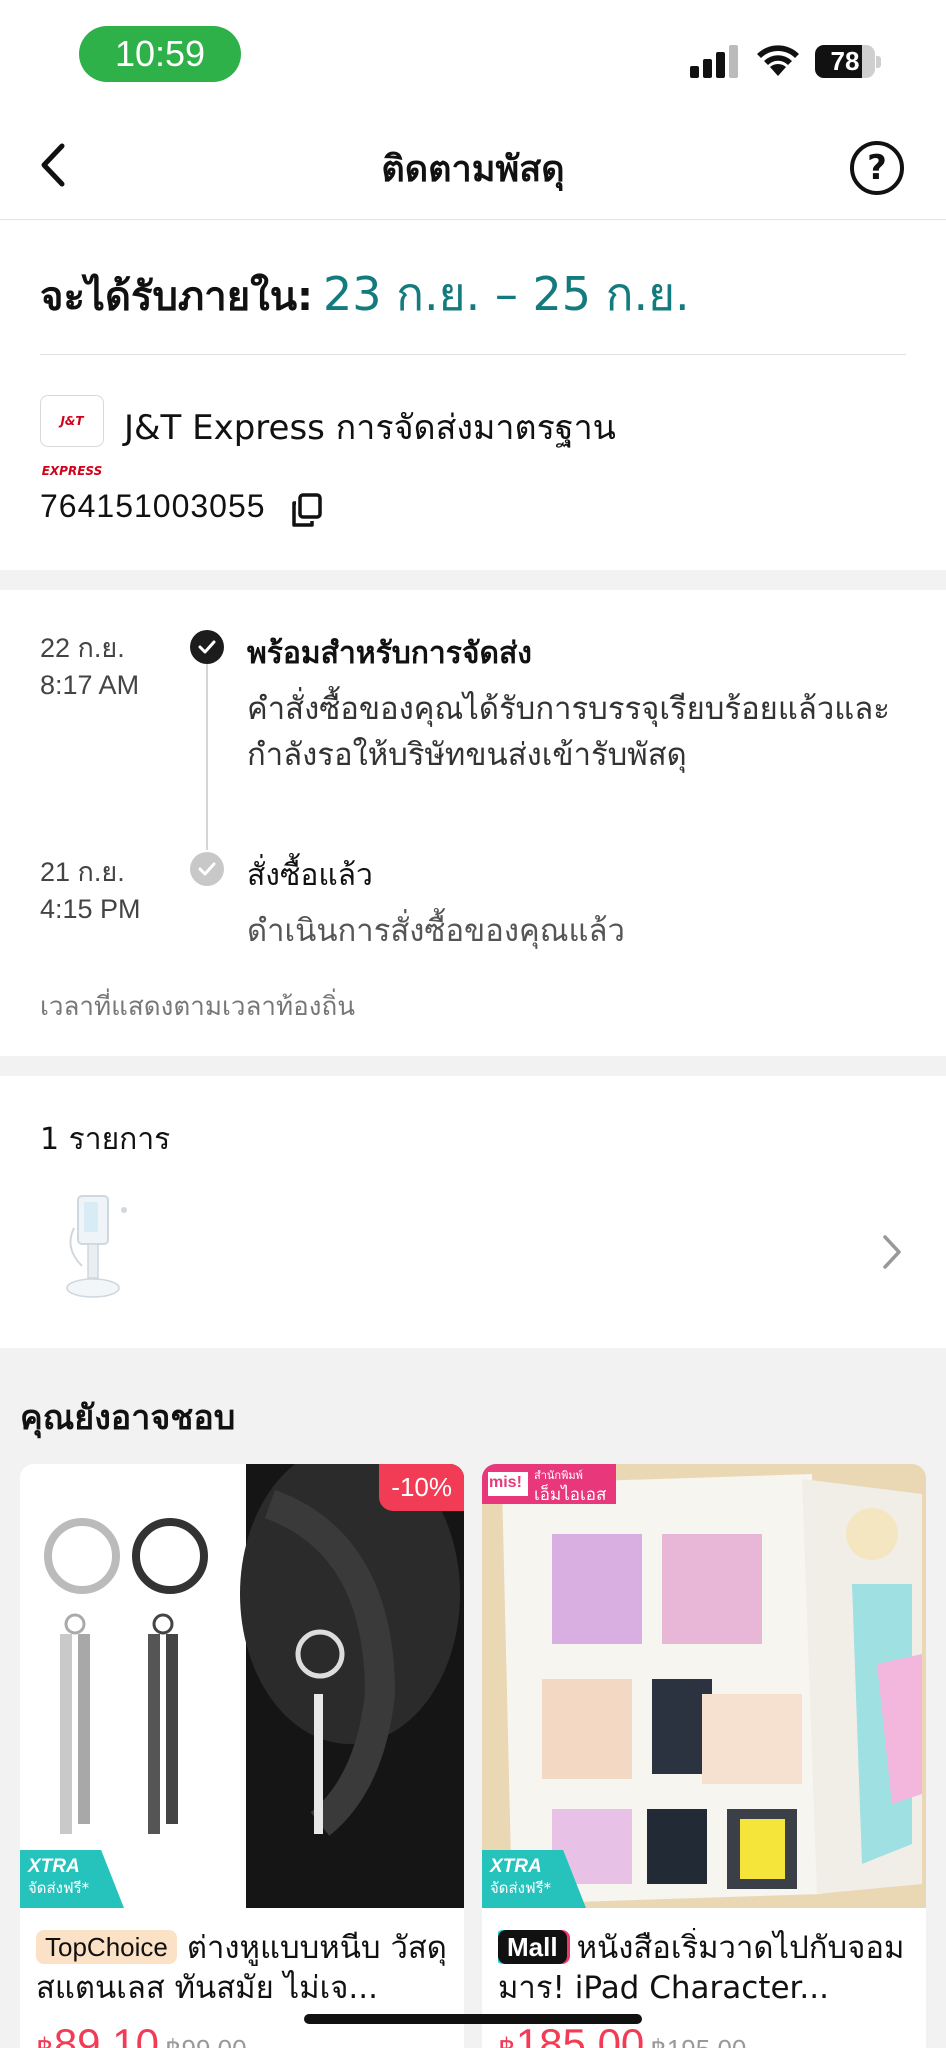  What do you see at coordinates (506, 294) in the screenshot?
I see `eta-date-range: 23 ก.ย. – 25 ก.ย.` at bounding box center [506, 294].